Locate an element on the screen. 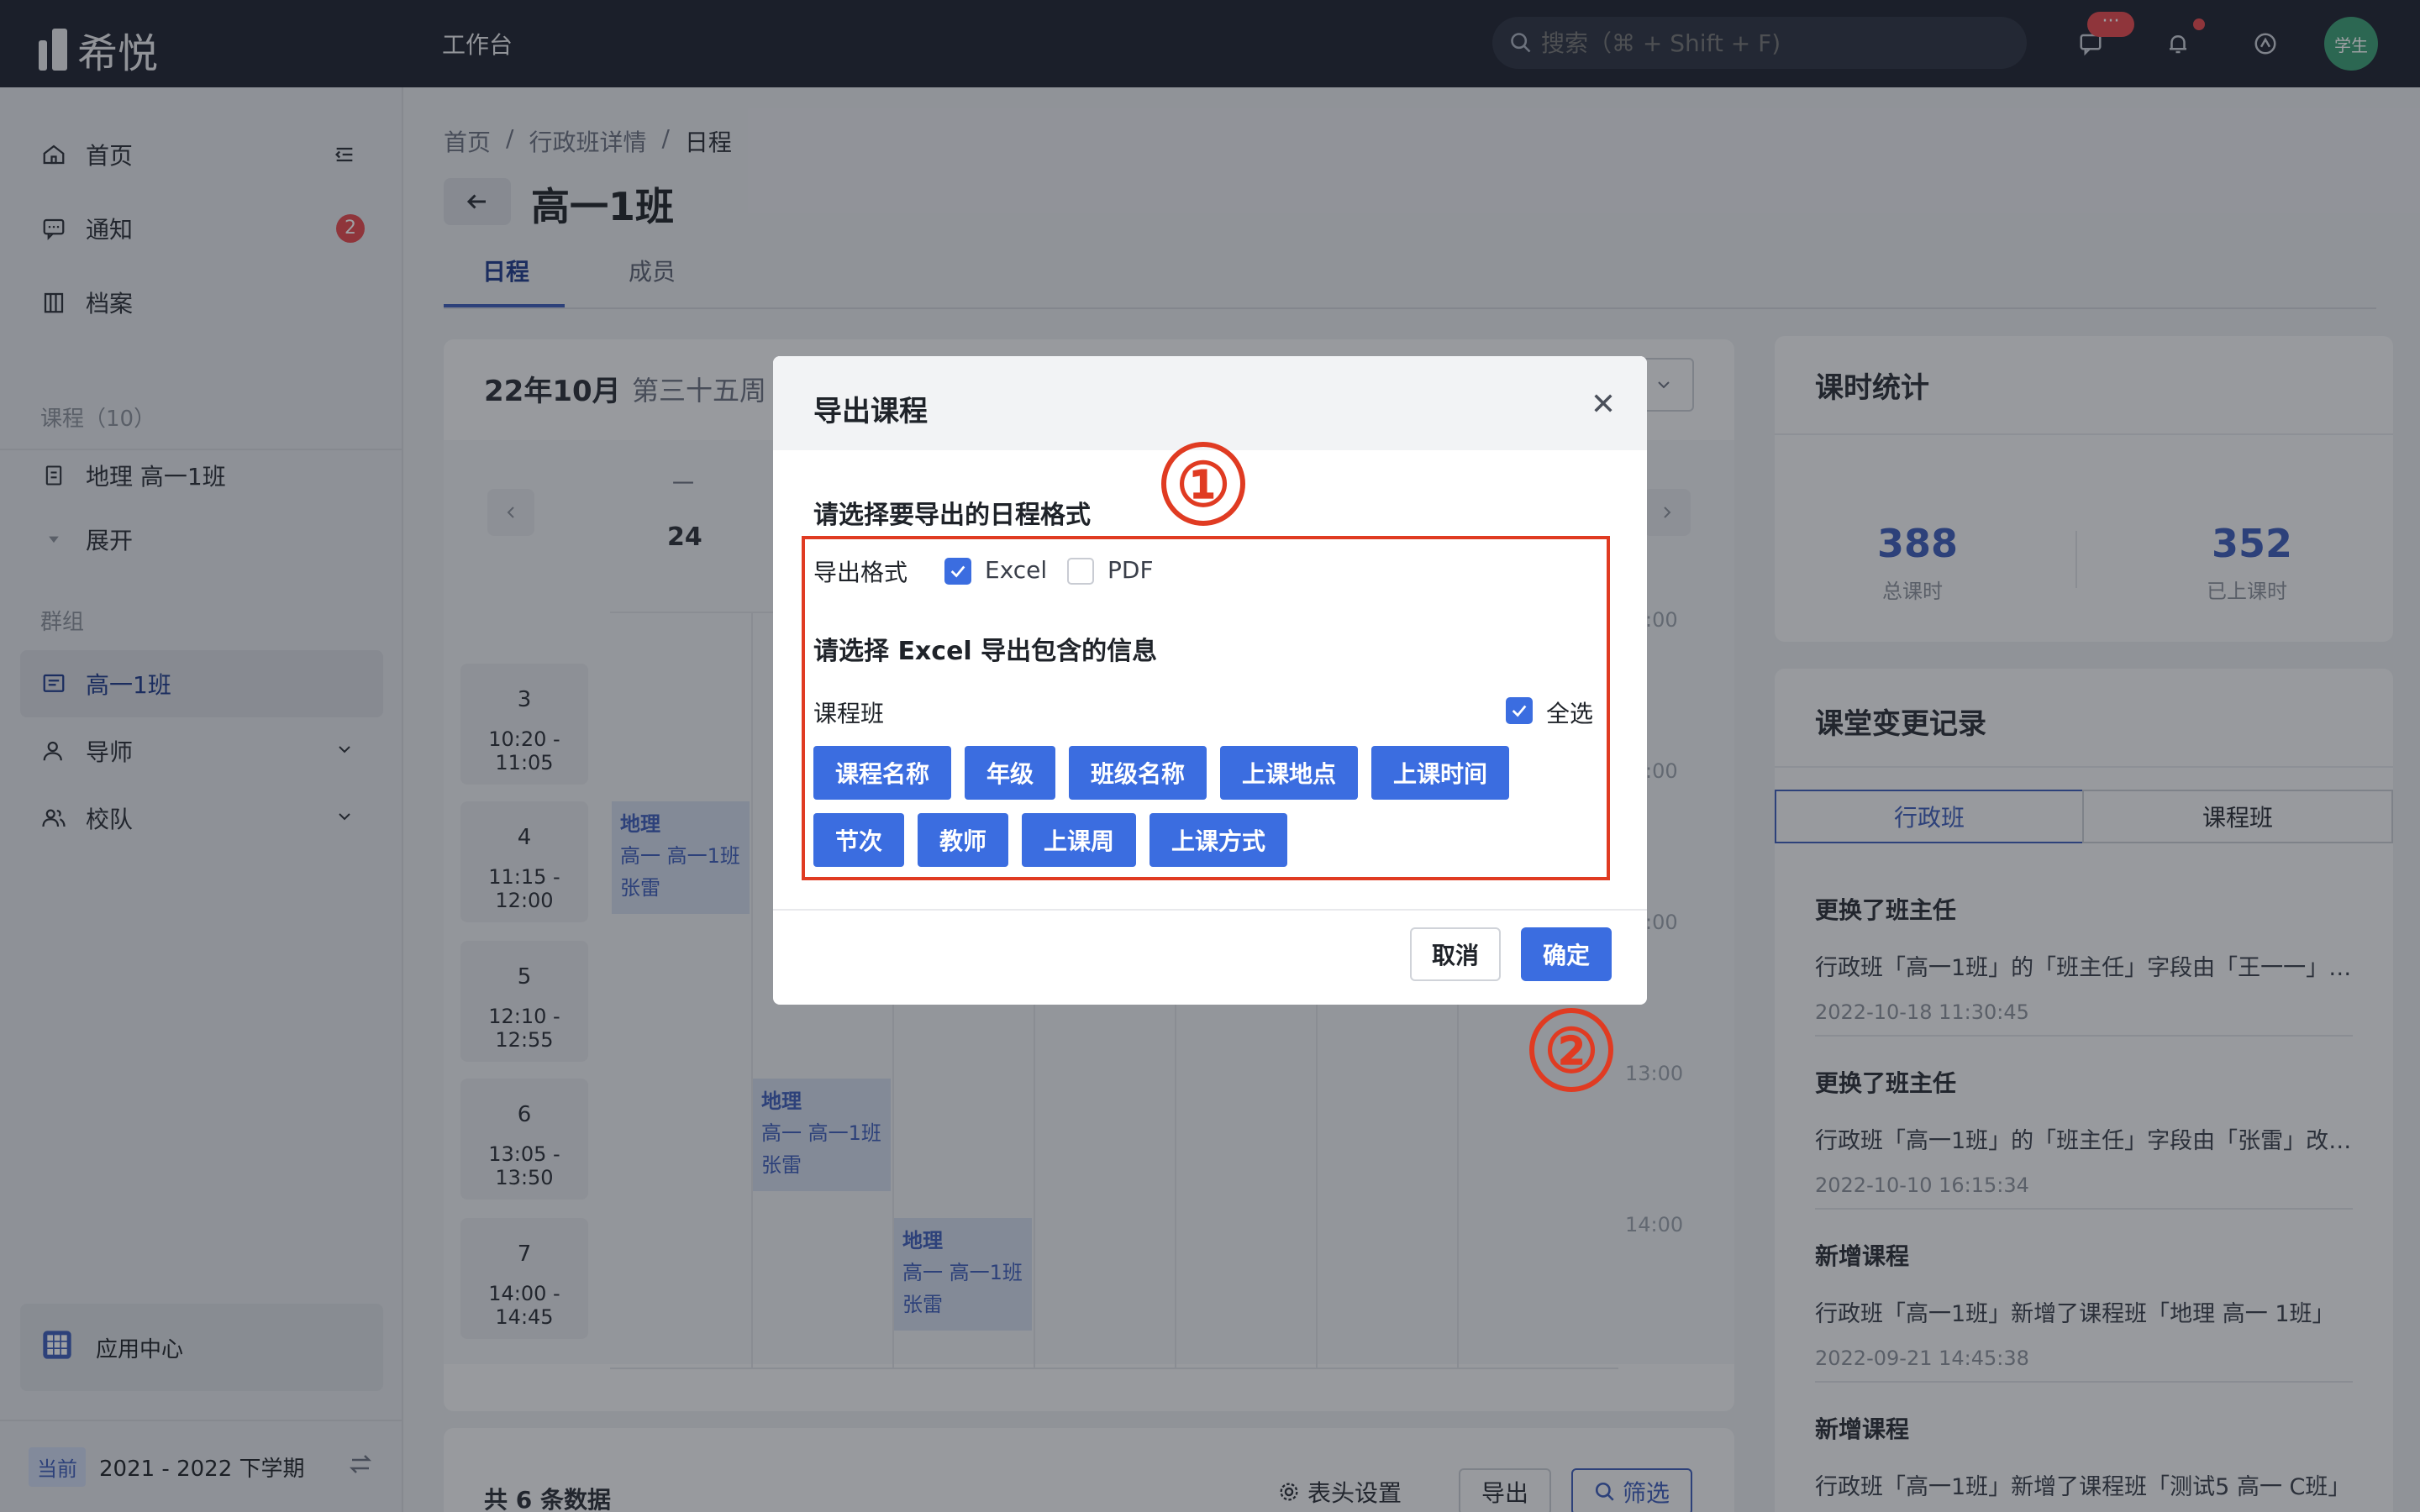 Image resolution: width=2420 pixels, height=1512 pixels. confirm-button: 确定 is located at coordinates (1566, 954).